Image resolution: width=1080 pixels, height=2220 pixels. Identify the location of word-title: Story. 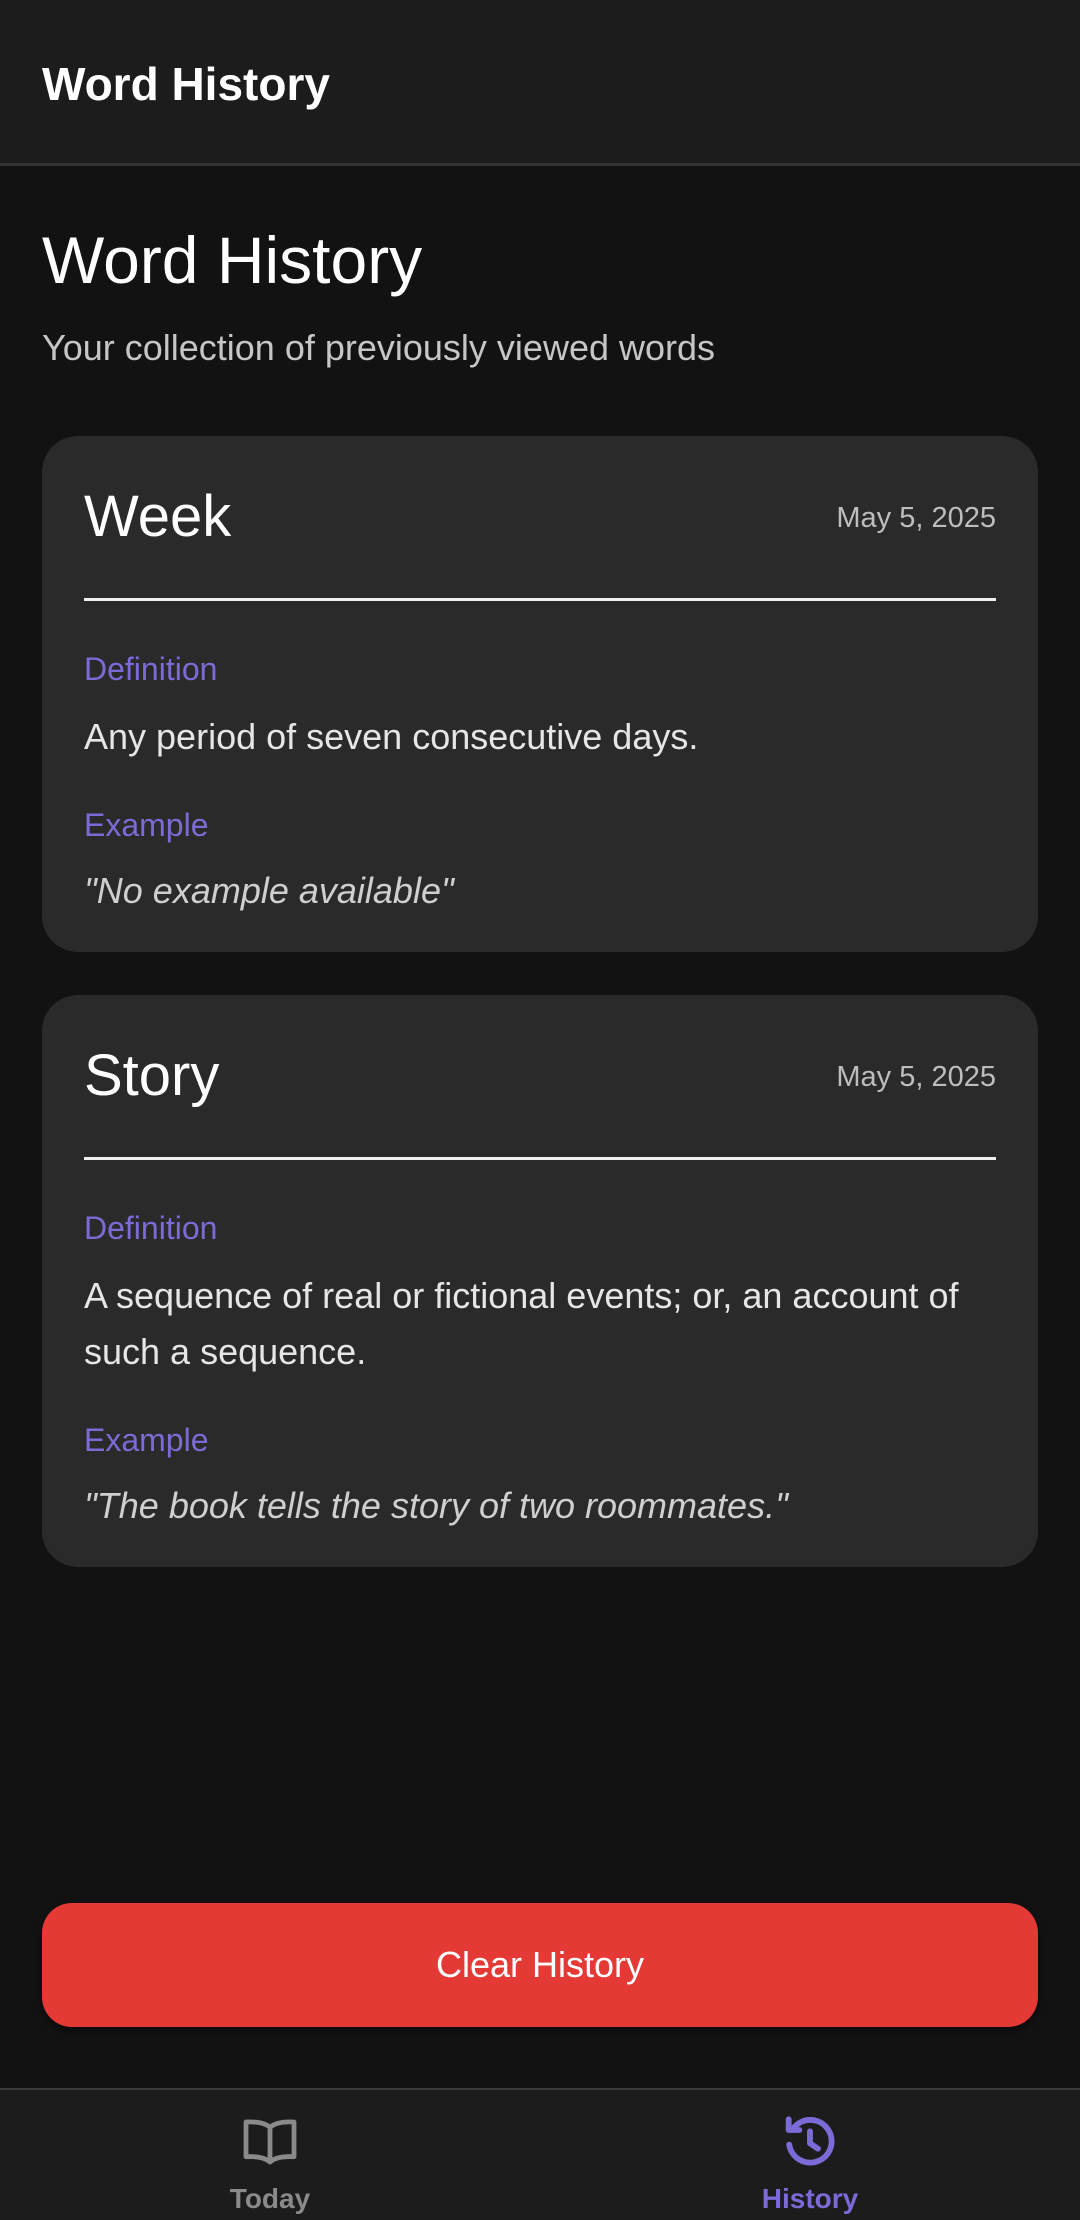
(152, 1075).